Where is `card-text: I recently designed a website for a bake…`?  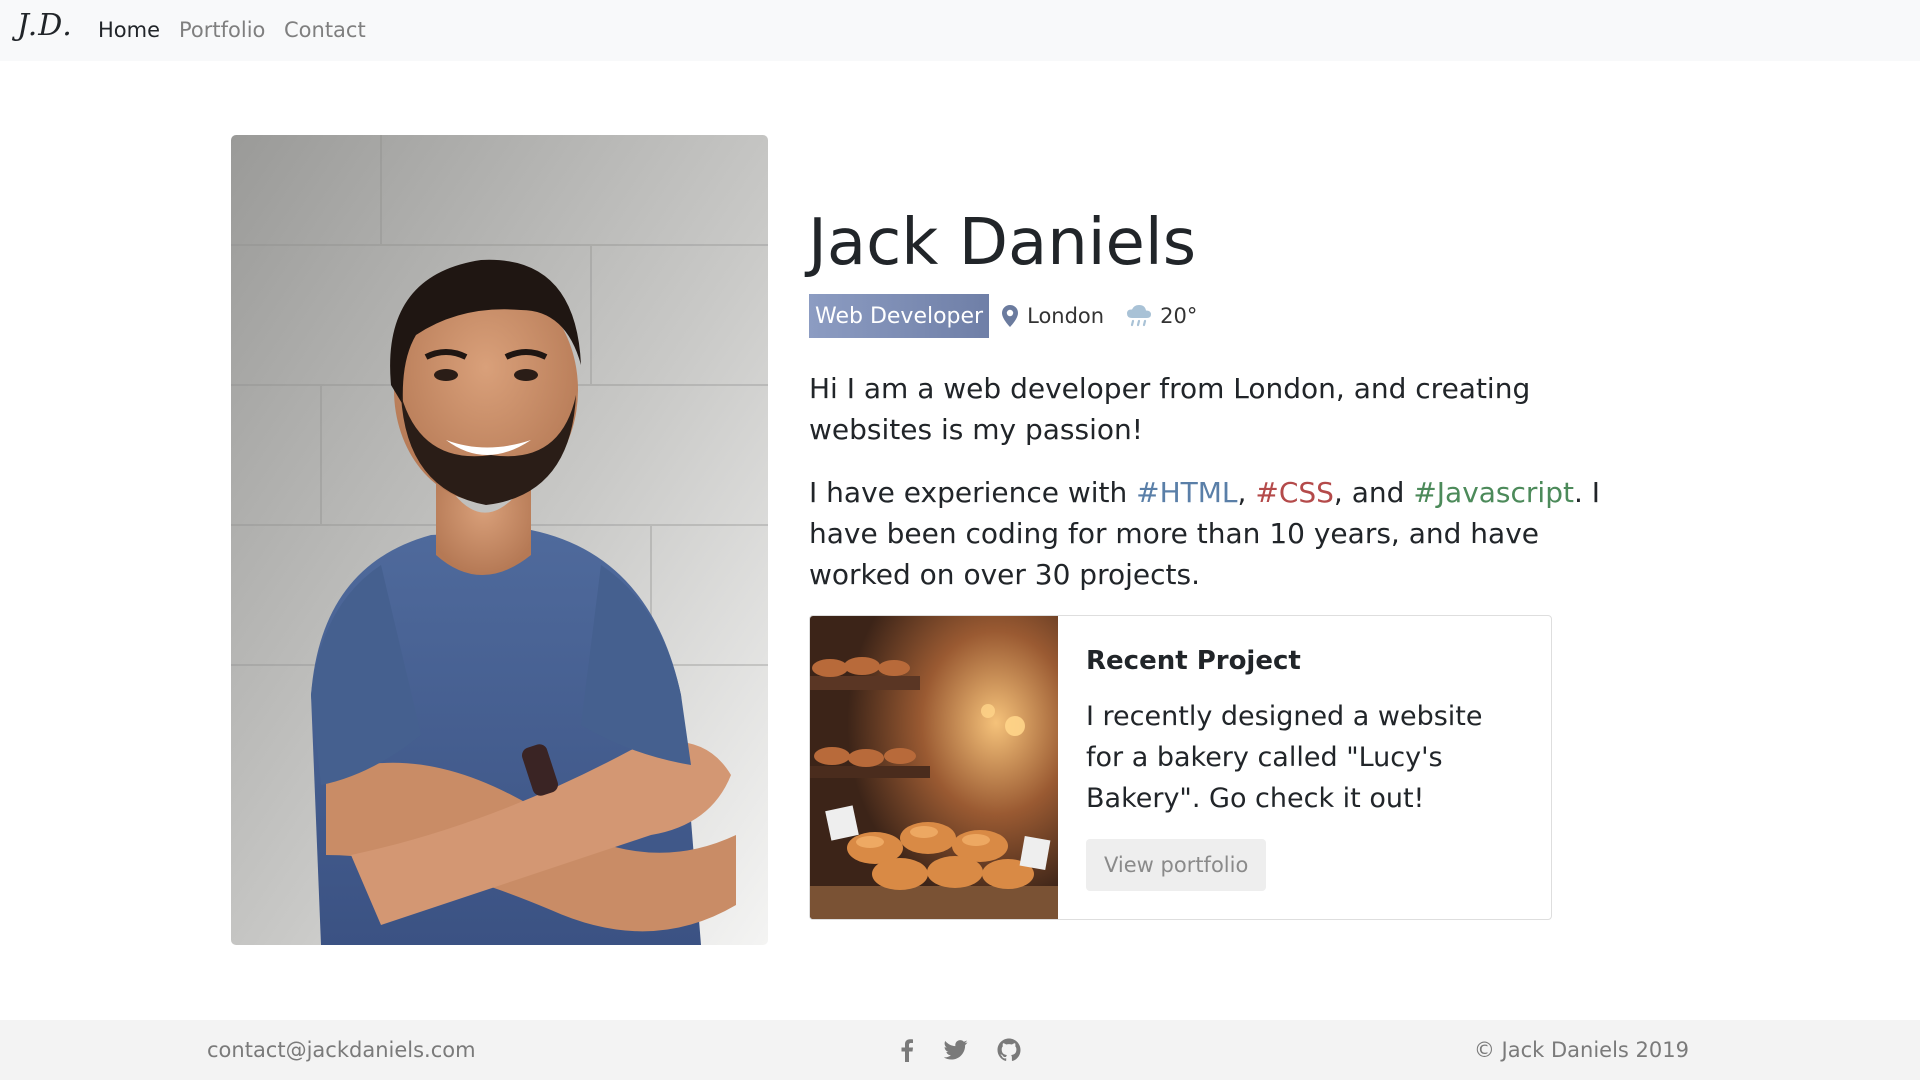 card-text: I recently designed a website for a bake… is located at coordinates (1284, 757).